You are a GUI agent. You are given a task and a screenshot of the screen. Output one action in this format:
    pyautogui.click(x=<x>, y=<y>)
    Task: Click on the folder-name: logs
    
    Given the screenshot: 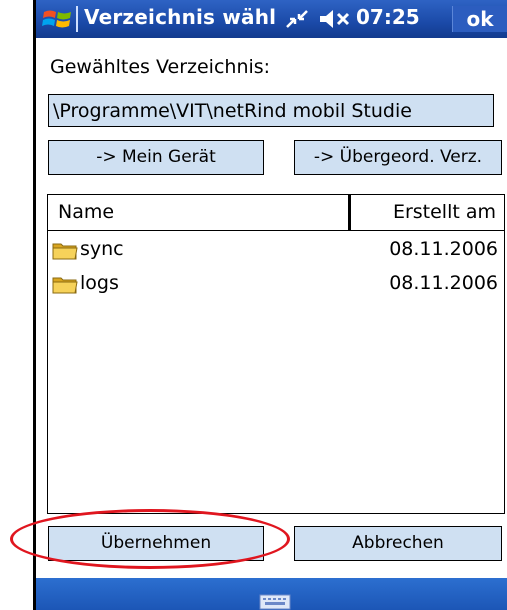 What is the action you would take?
    pyautogui.click(x=99, y=283)
    